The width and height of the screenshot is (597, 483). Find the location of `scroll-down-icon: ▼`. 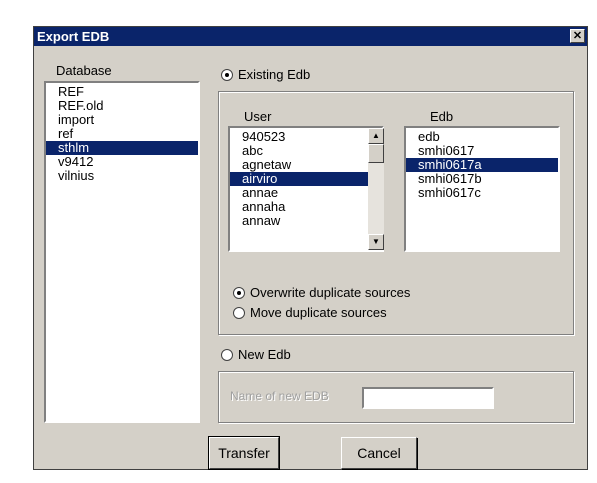

scroll-down-icon: ▼ is located at coordinates (376, 241).